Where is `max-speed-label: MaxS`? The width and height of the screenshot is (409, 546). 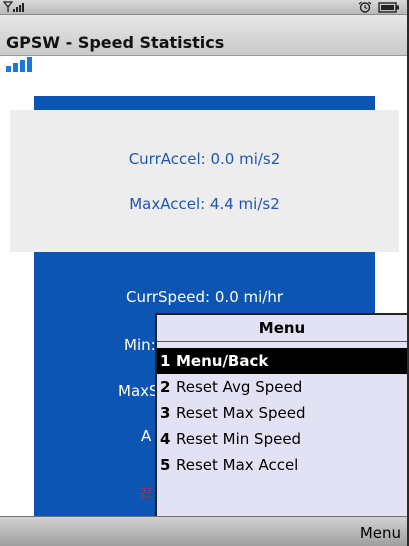
max-speed-label: MaxS is located at coordinates (138, 391).